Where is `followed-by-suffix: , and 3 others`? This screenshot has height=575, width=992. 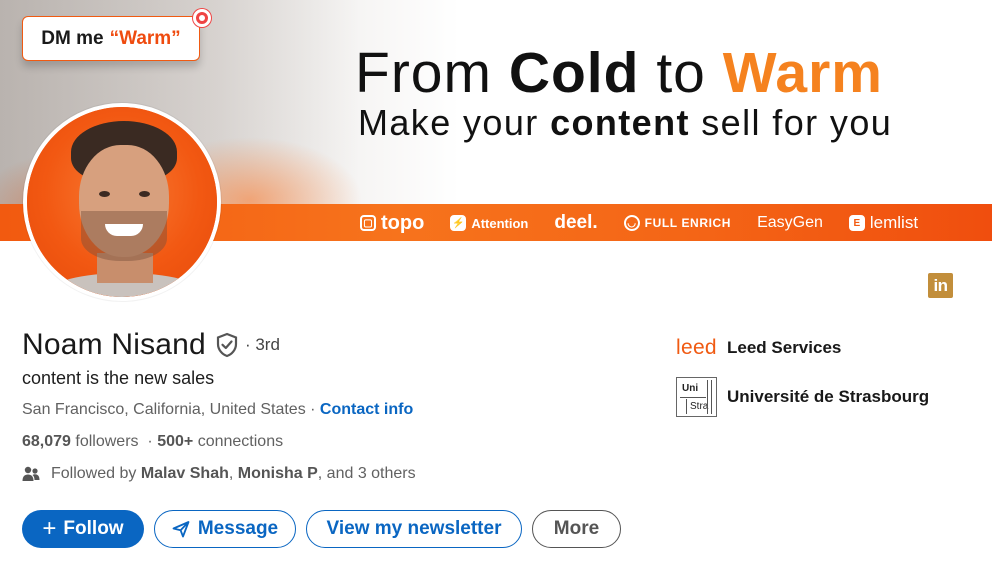
followed-by-suffix: , and 3 others is located at coordinates (366, 473).